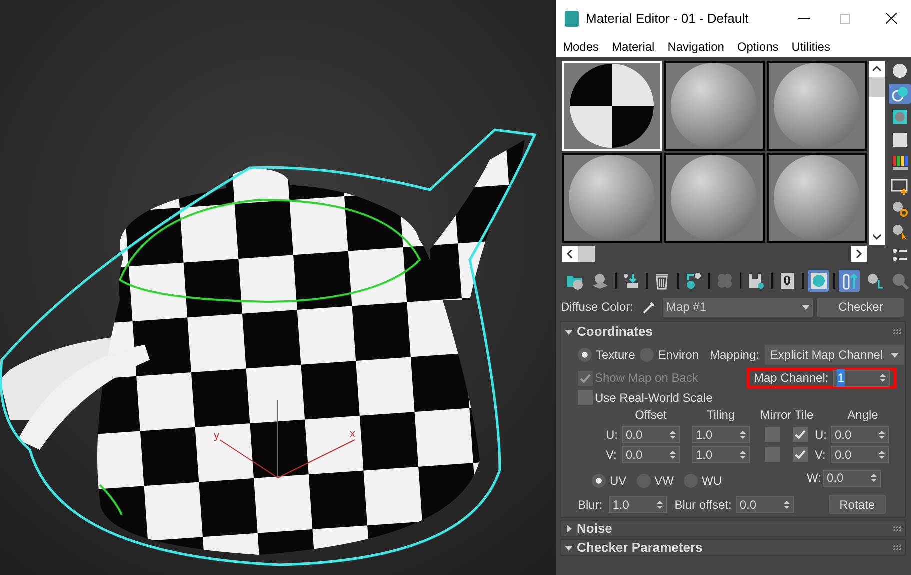  Describe the element at coordinates (664, 481) in the screenshot. I see `radio-label: VW` at that location.